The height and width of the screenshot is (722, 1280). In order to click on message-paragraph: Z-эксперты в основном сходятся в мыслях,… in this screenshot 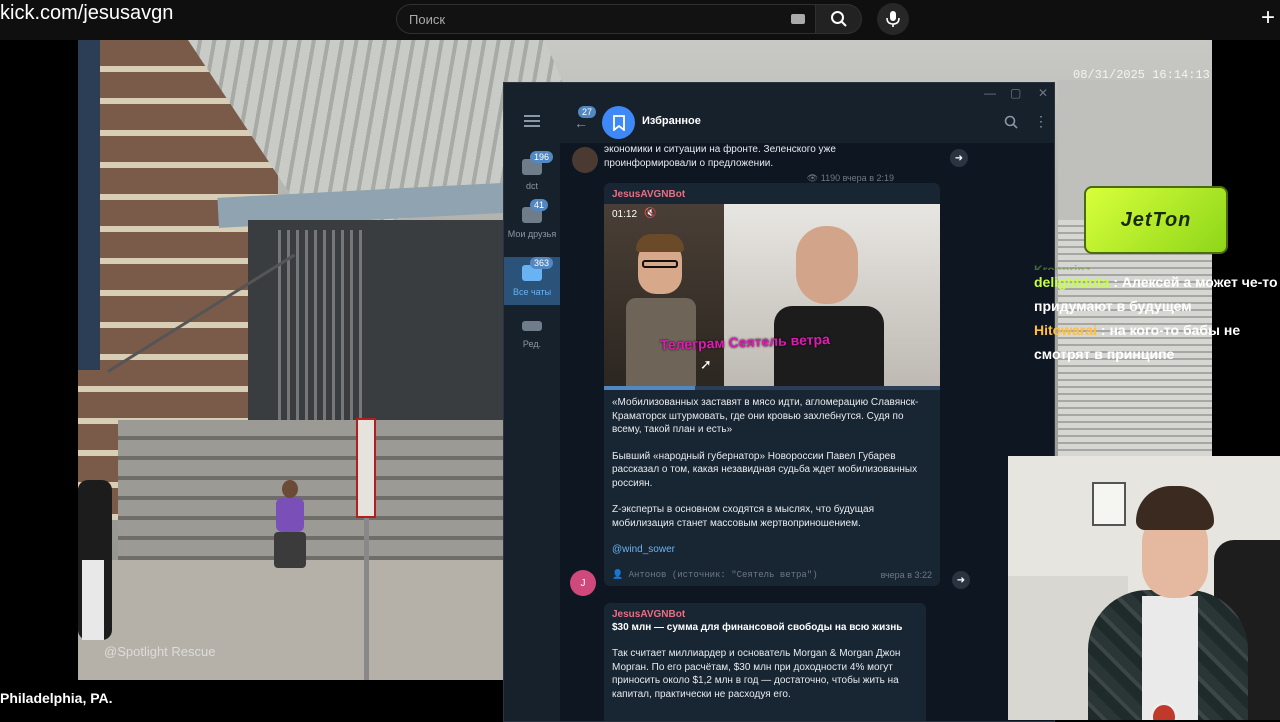, I will do `click(743, 516)`.